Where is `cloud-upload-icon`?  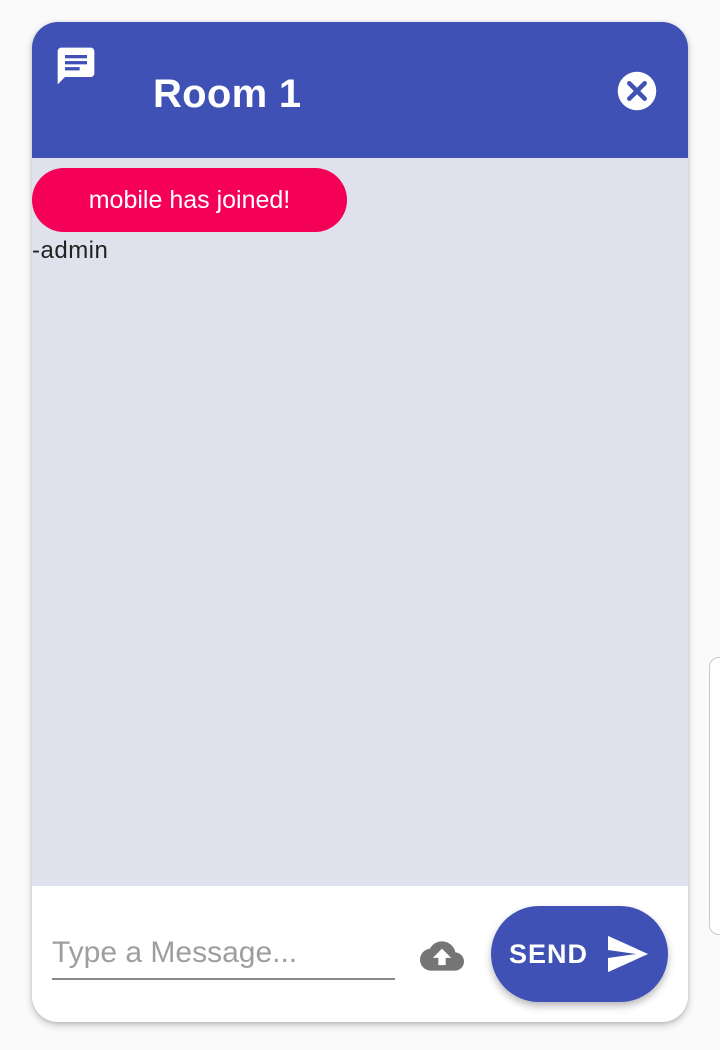
cloud-upload-icon is located at coordinates (442, 956).